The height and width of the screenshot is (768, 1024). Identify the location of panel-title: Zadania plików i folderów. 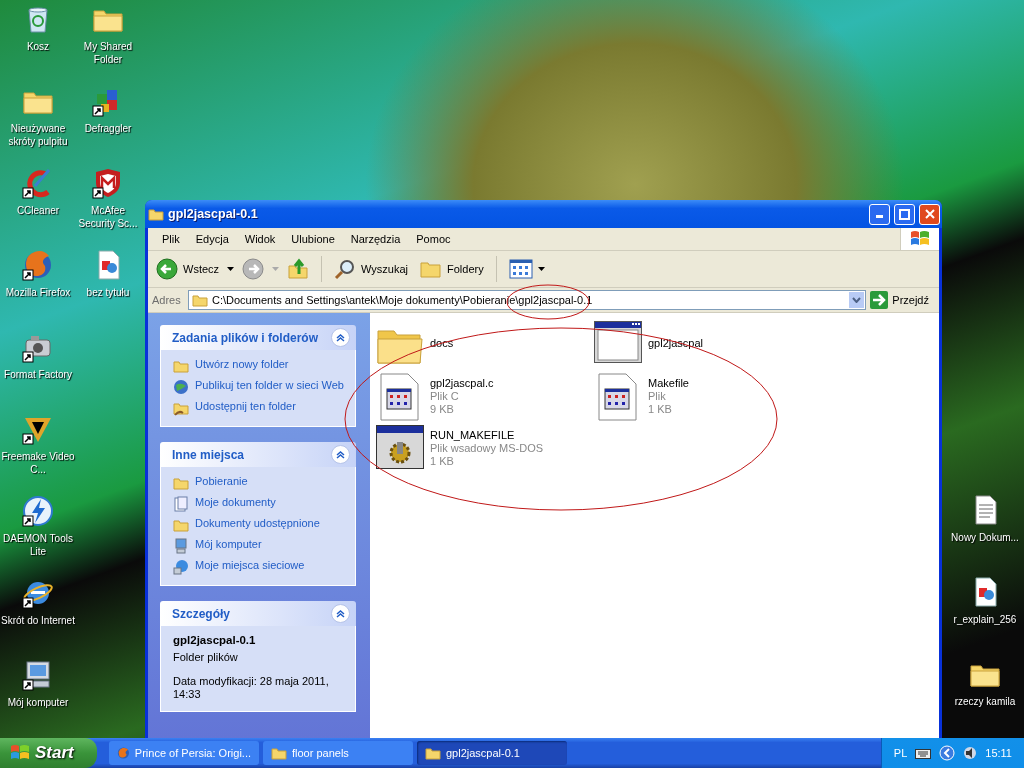
(245, 337).